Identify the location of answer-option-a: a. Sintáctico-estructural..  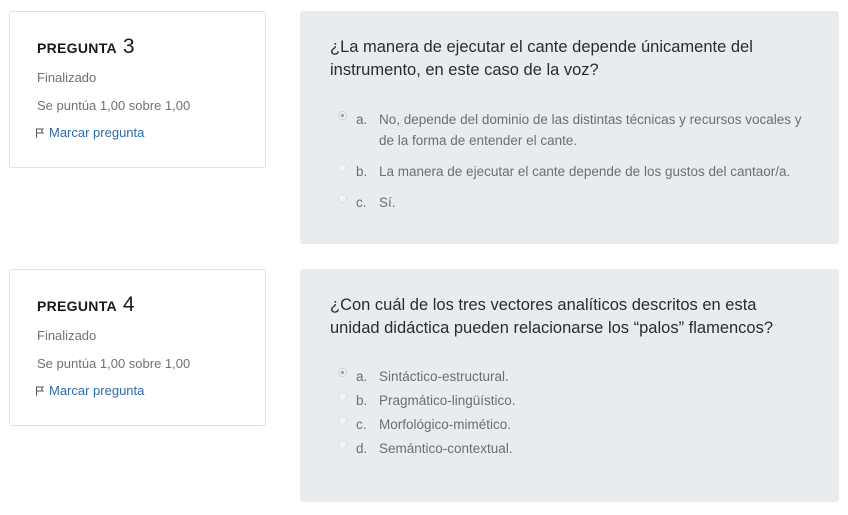
(573, 376).